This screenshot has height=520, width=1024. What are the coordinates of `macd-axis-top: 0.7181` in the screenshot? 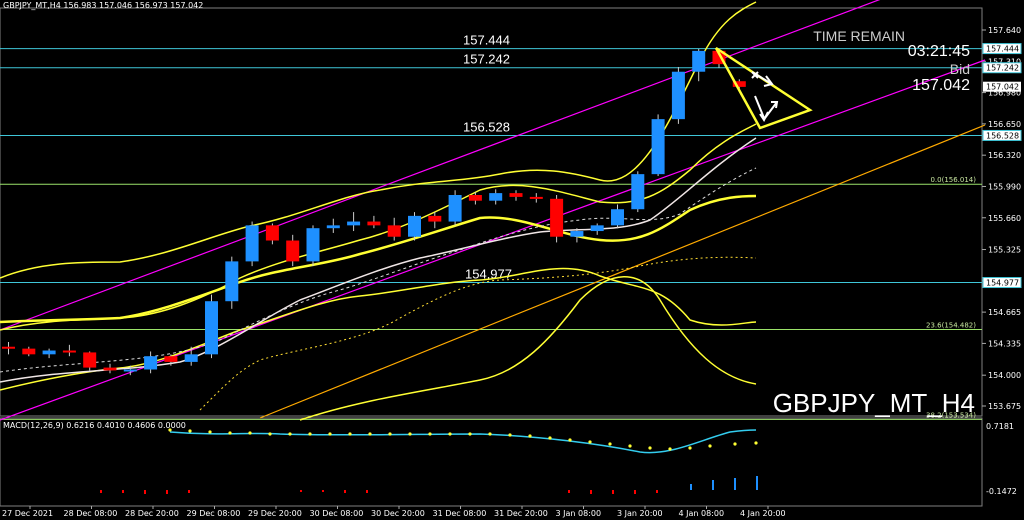 It's located at (1000, 426).